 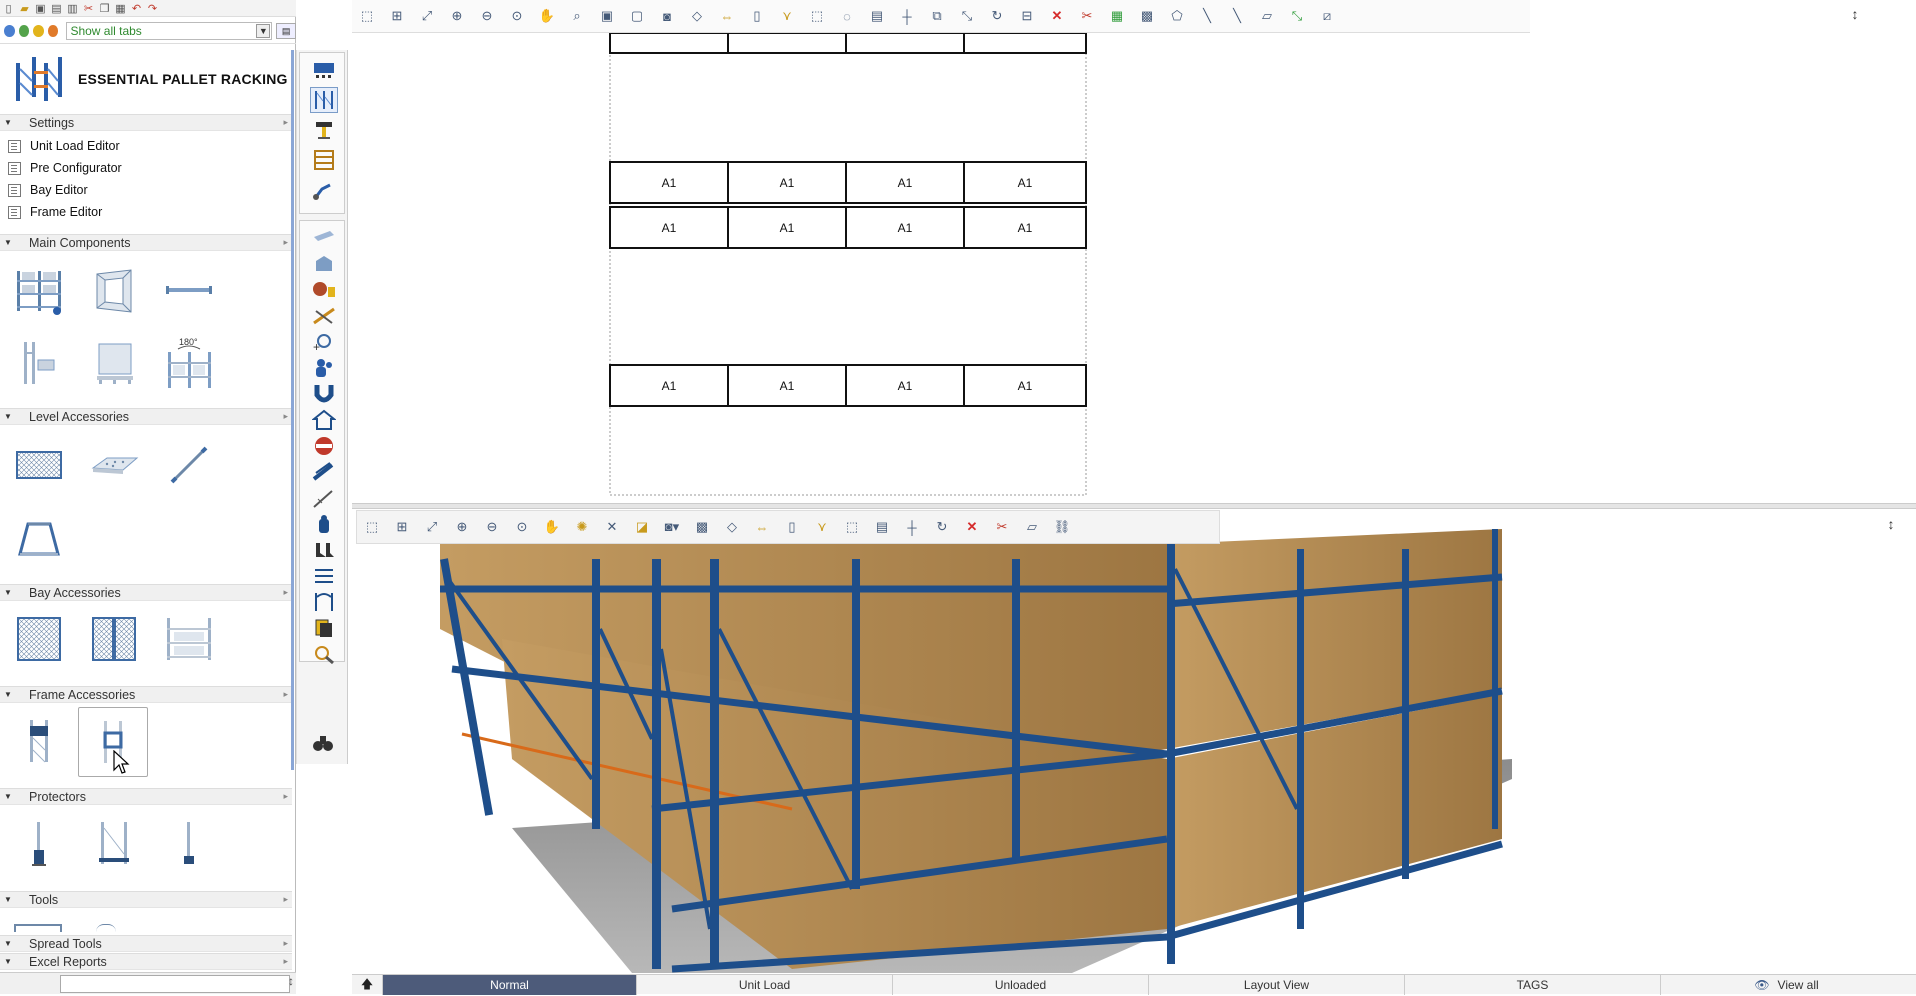 I want to click on scale-icon: ⤡, so click(x=967, y=16).